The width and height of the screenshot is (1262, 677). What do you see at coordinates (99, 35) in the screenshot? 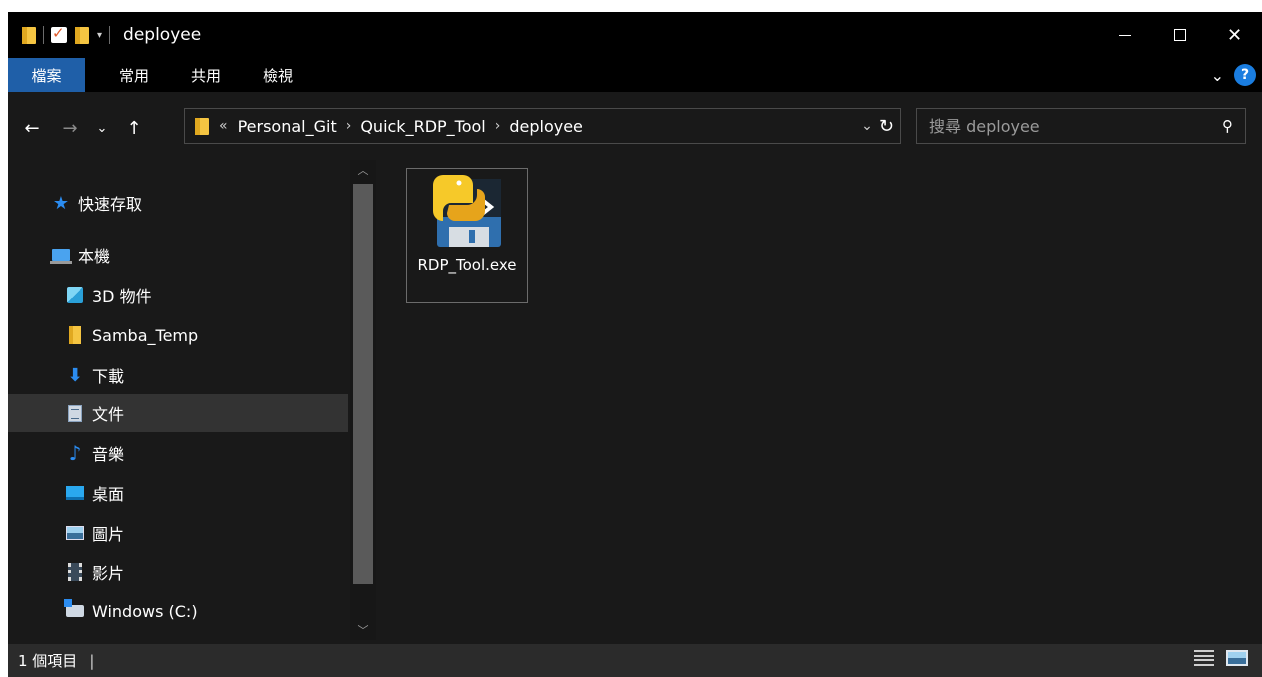
I see `customize-toolbar-dropdown-icon: ▾` at bounding box center [99, 35].